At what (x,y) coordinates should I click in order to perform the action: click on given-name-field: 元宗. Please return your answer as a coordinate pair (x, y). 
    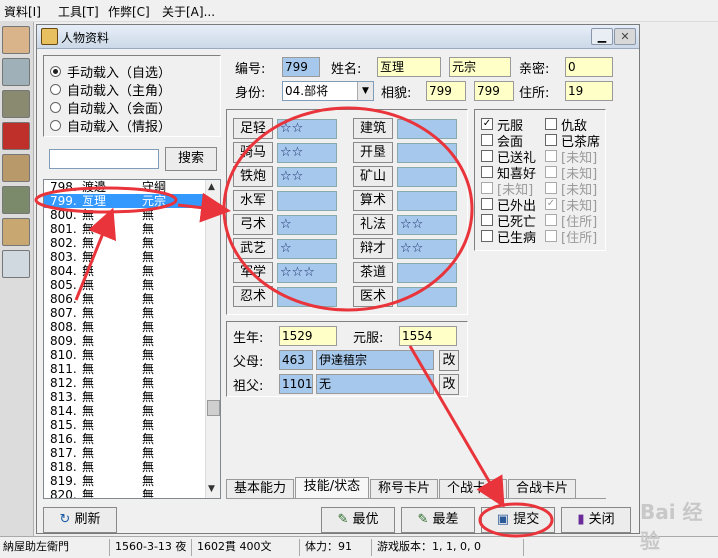
    Looking at the image, I should click on (480, 67).